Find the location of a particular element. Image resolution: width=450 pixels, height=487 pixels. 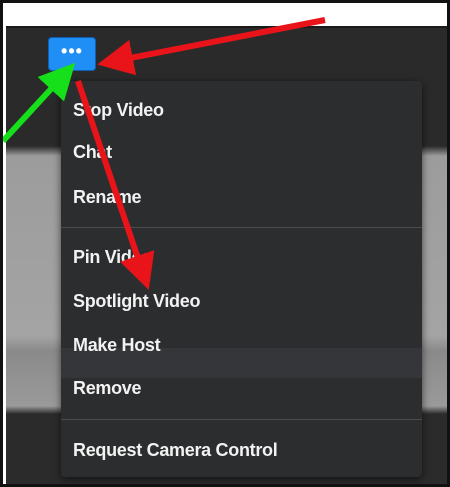

more-options-button: ••• is located at coordinates (72, 54).